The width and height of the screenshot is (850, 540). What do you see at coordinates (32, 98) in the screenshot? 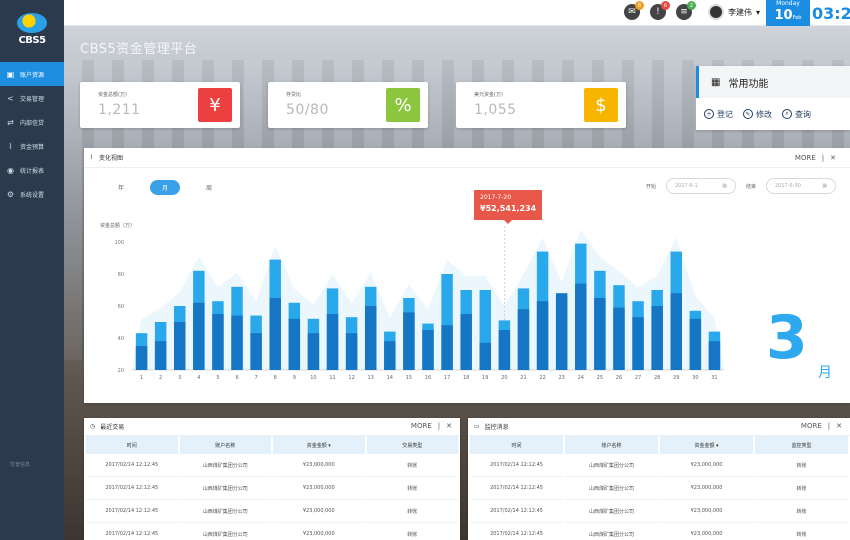
I see `sidebar-item-trade: < 交易管理` at bounding box center [32, 98].